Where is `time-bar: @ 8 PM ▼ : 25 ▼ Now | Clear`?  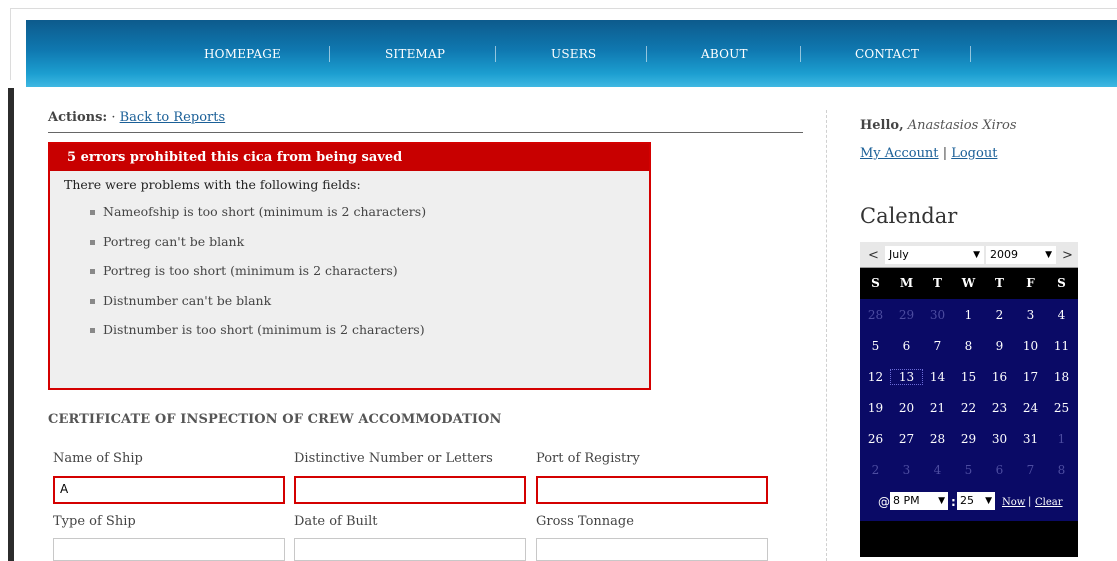 time-bar: @ 8 PM ▼ : 25 ▼ Now | Clear is located at coordinates (969, 503).